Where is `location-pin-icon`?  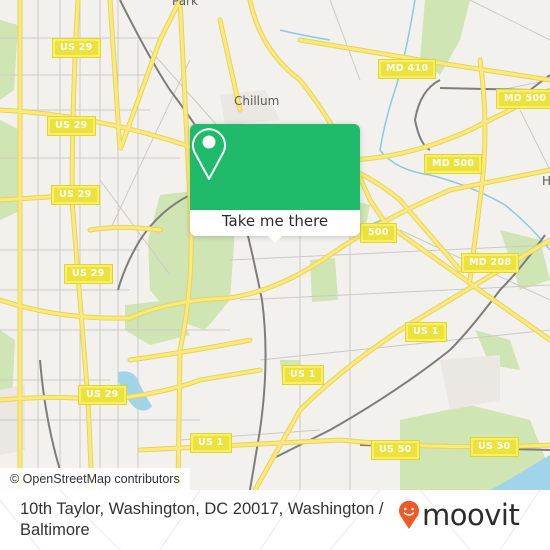 location-pin-icon is located at coordinates (209, 154).